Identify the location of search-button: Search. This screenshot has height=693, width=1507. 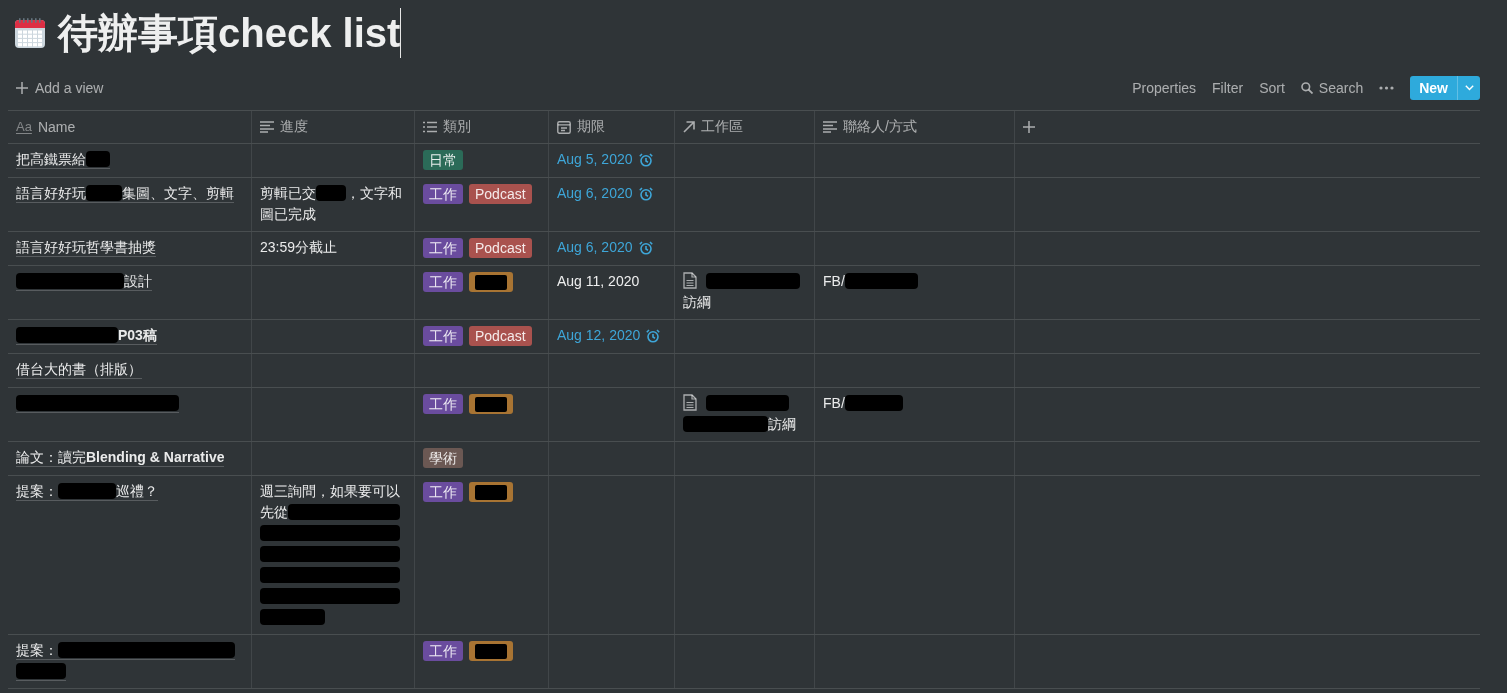
(1332, 88).